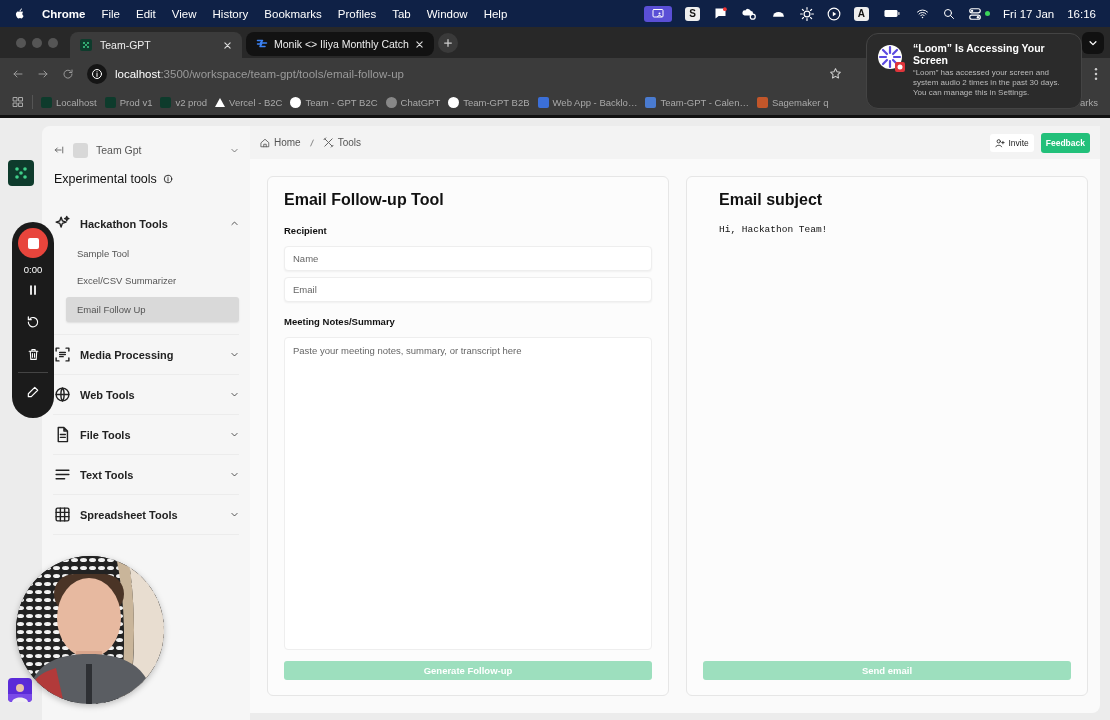  I want to click on tool-group-header: Media Processing, so click(146, 354).